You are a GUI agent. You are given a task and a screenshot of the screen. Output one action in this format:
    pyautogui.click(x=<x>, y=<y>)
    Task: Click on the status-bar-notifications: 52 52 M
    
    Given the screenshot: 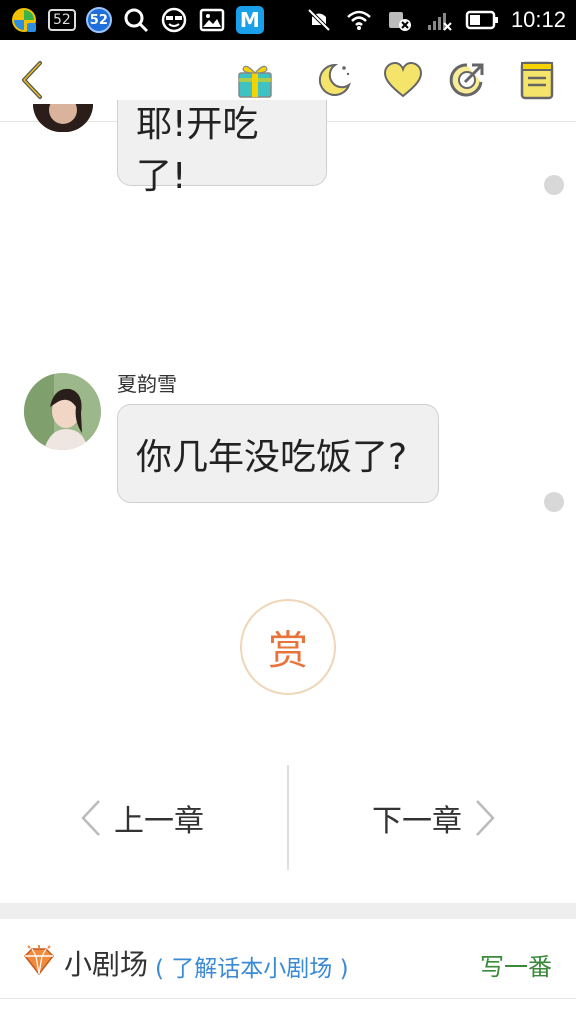 What is the action you would take?
    pyautogui.click(x=137, y=20)
    